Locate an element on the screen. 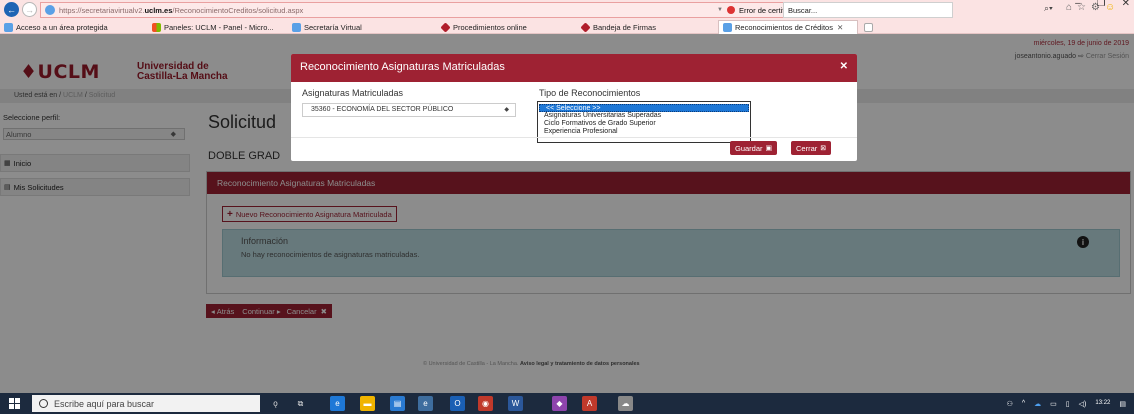 The width and height of the screenshot is (1134, 414). notifications-icon: ▤ is located at coordinates (1122, 404).